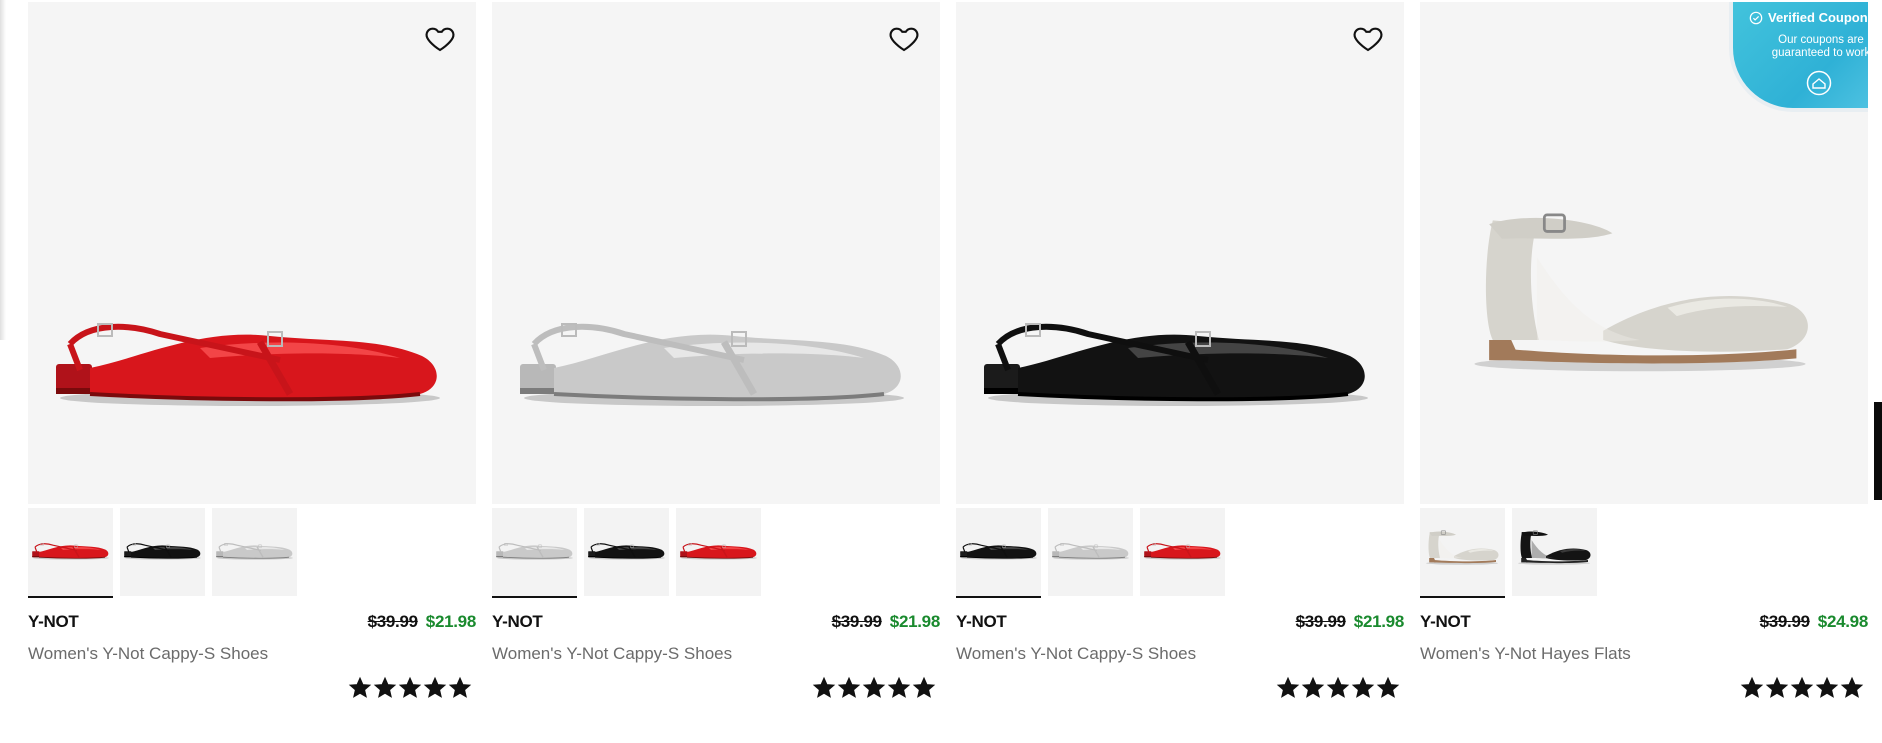 The height and width of the screenshot is (743, 1882). I want to click on coupon-subtitle: Our coupons are guaranteed to work, so click(1819, 46).